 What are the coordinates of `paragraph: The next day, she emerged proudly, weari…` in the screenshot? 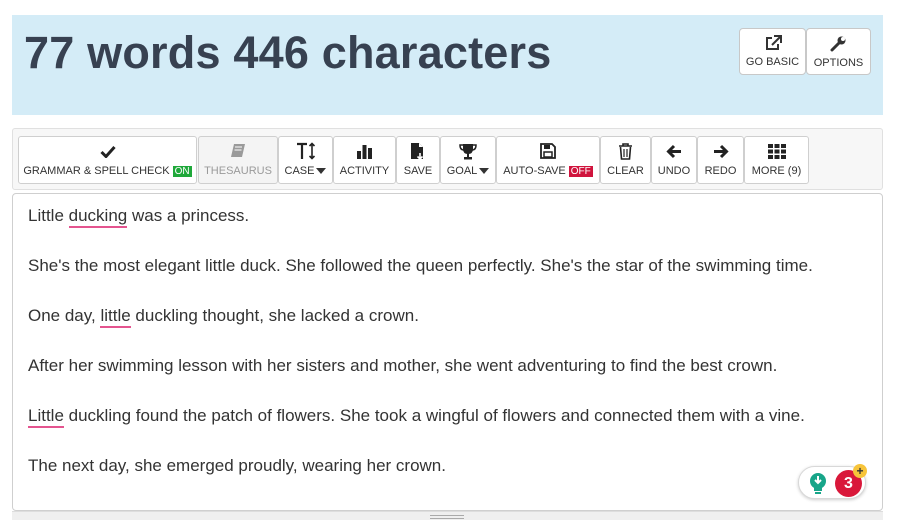 It's located at (237, 465).